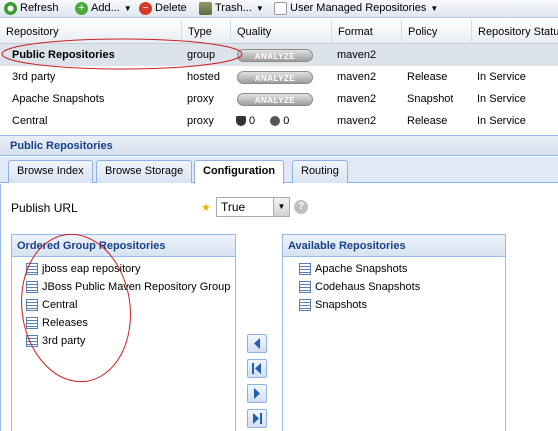  What do you see at coordinates (63, 55) in the screenshot?
I see `repository-name: Public Repositories` at bounding box center [63, 55].